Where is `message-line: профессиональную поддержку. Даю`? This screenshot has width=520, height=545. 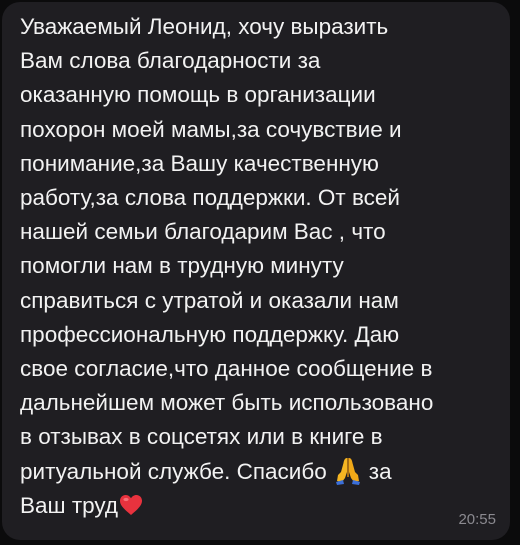 message-line: профессиональную поддержку. Даю is located at coordinates (210, 334).